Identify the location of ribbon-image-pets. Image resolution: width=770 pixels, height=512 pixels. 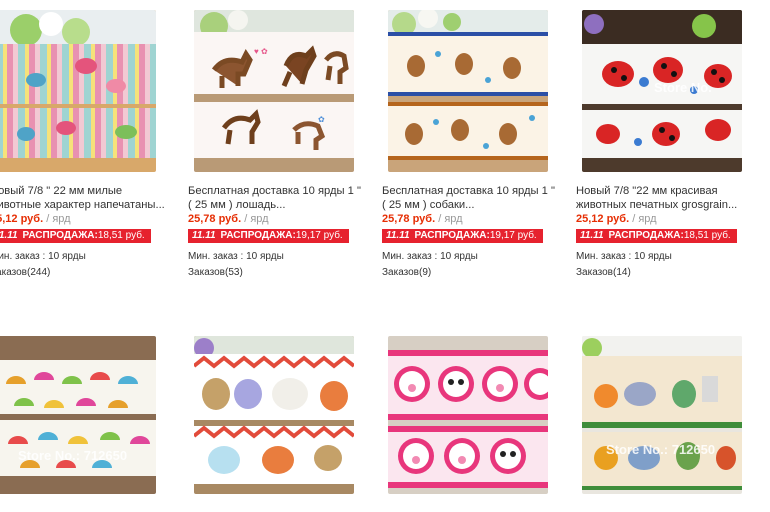
(274, 415).